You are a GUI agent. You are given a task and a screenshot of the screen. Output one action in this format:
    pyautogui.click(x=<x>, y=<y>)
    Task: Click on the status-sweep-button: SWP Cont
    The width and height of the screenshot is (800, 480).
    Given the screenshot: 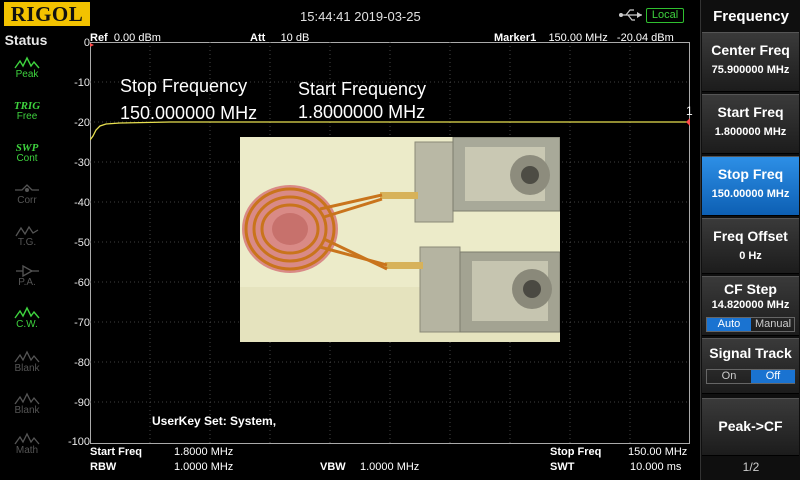 What is the action you would take?
    pyautogui.click(x=27, y=160)
    